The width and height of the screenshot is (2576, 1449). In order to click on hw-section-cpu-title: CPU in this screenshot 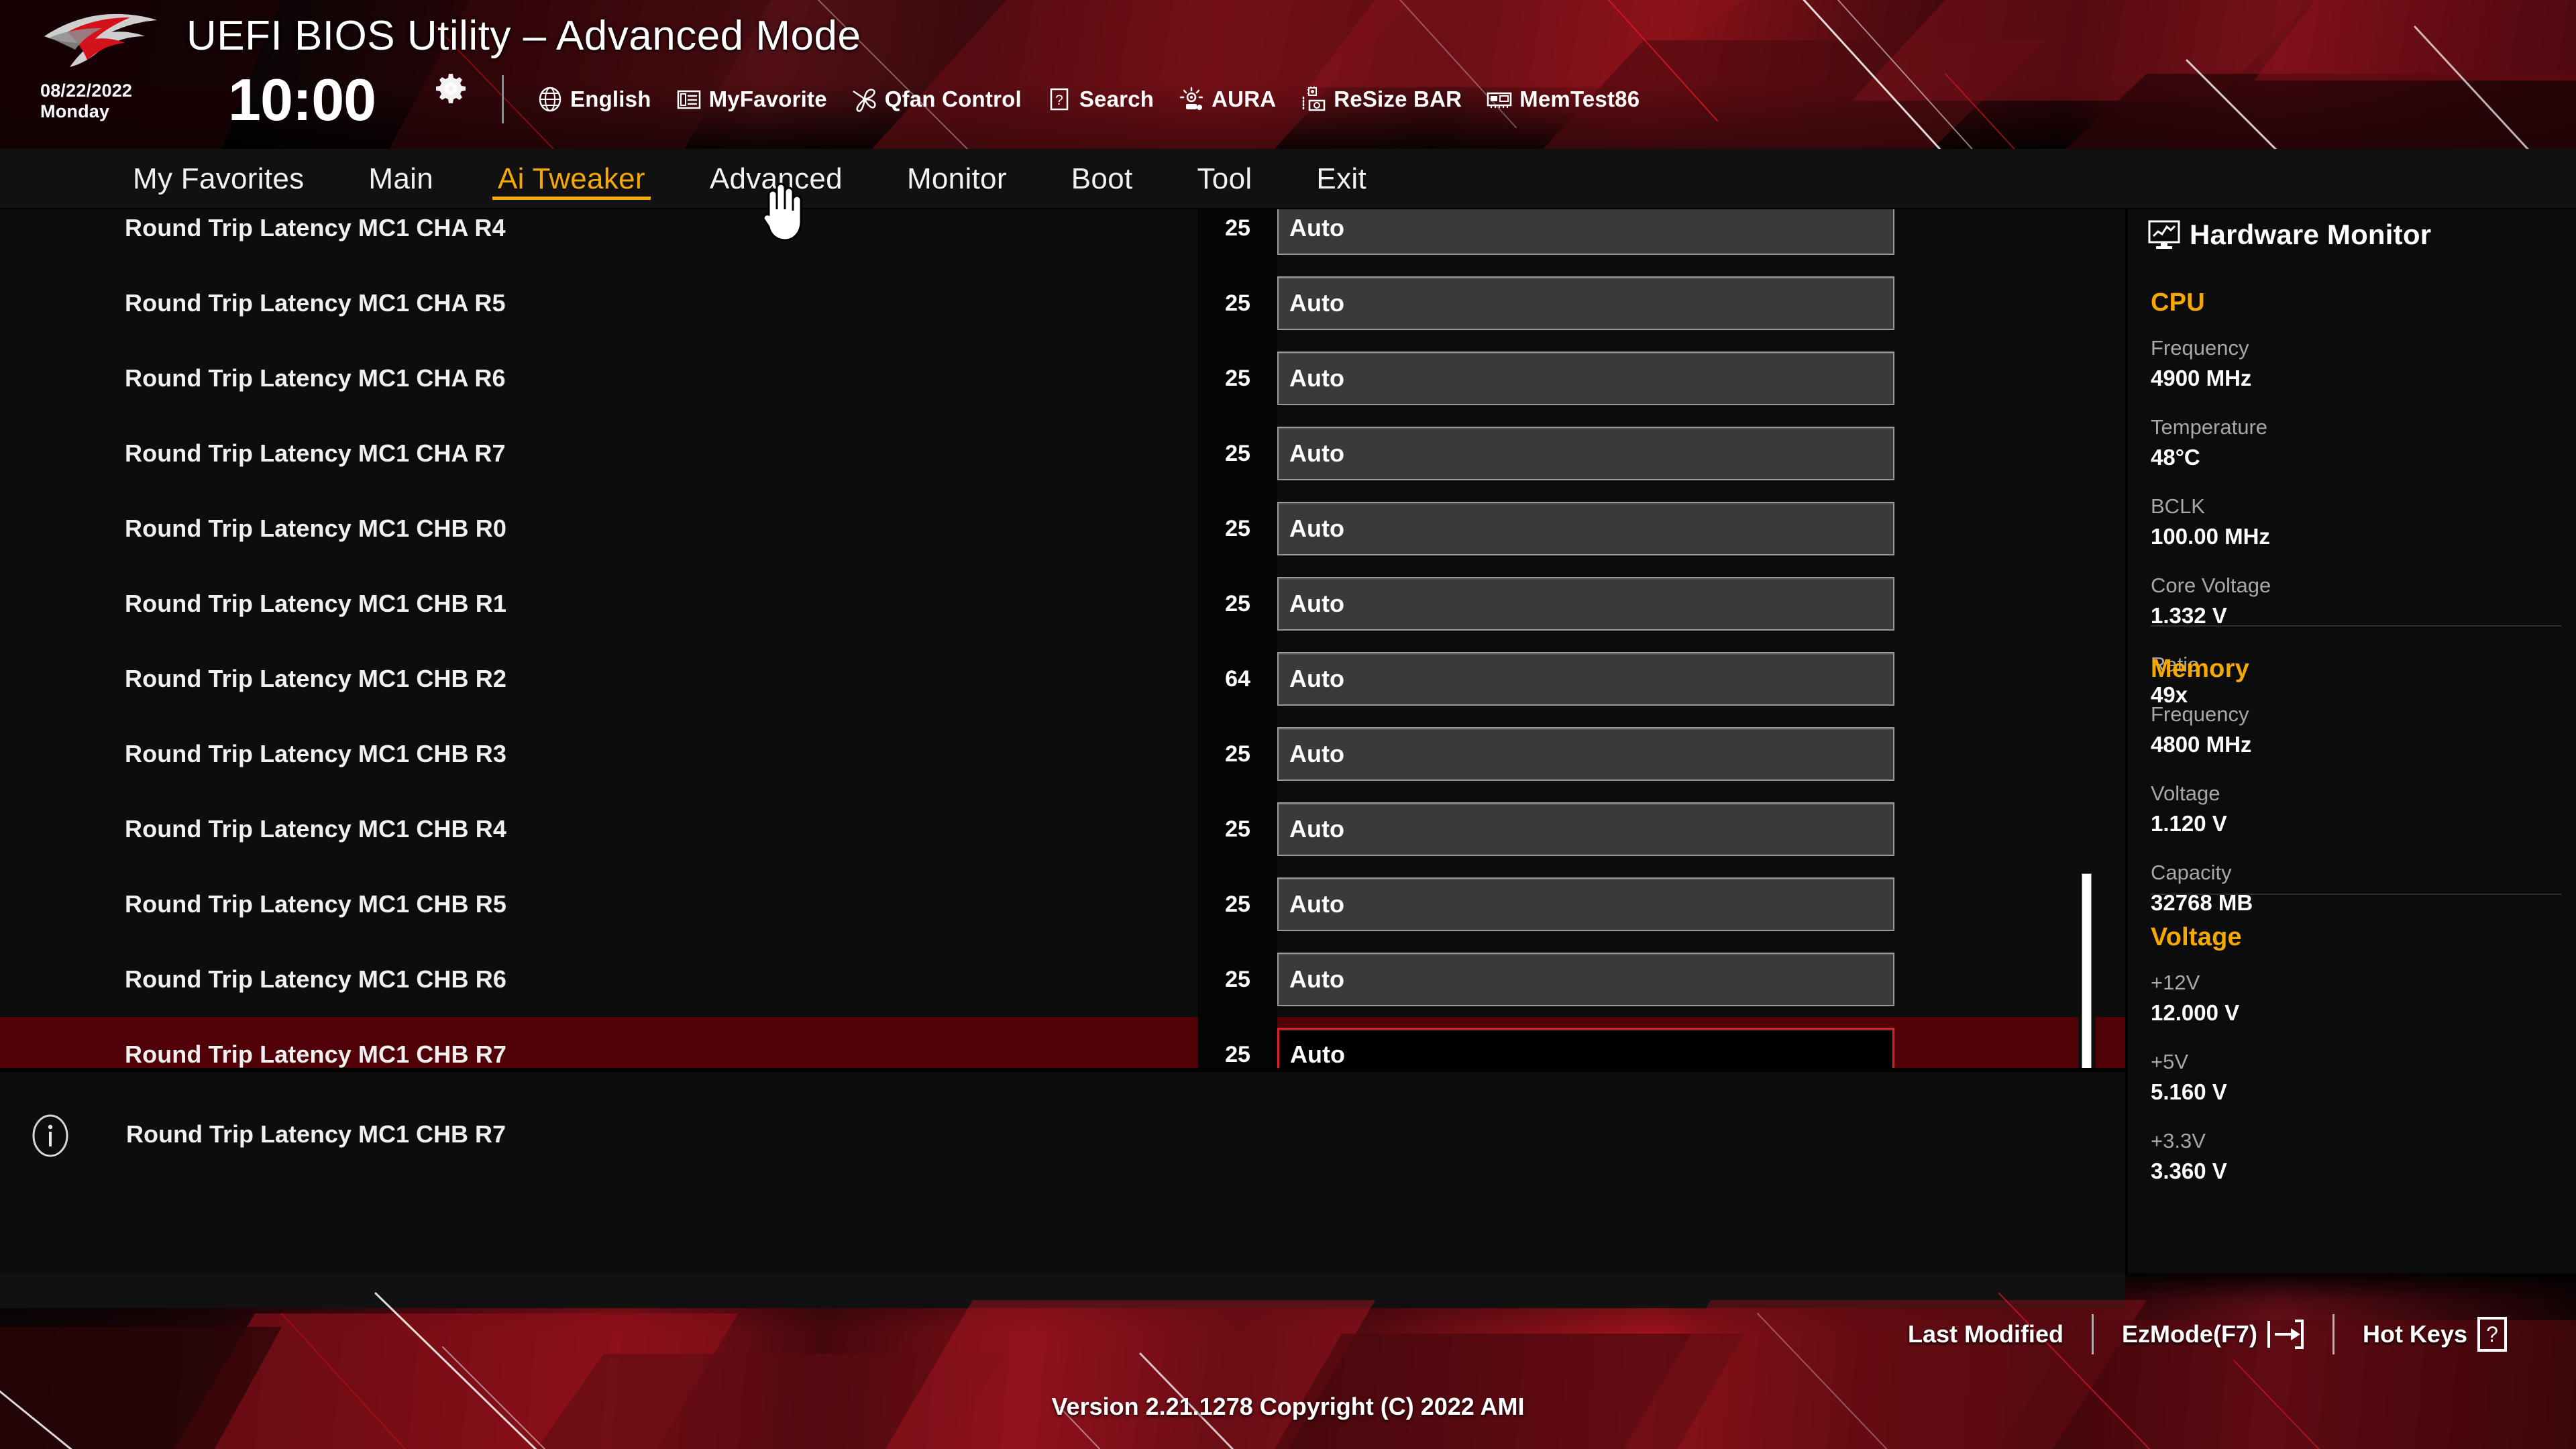, I will do `click(2178, 302)`.